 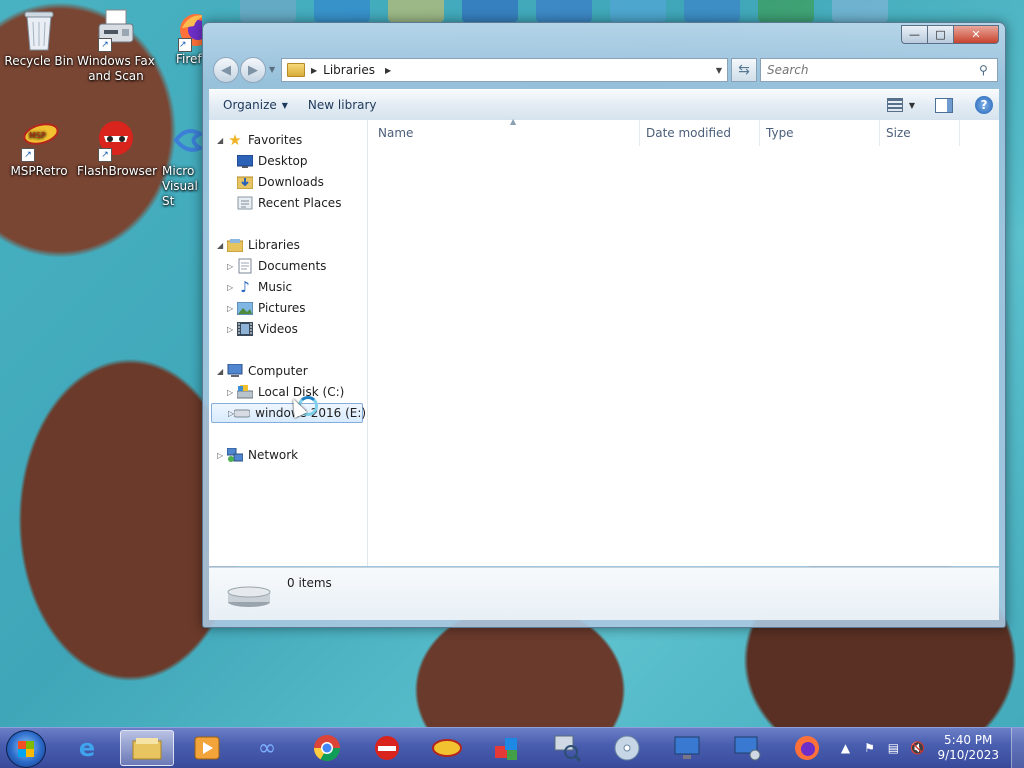 I want to click on taskbar-network-app, so click(x=747, y=748).